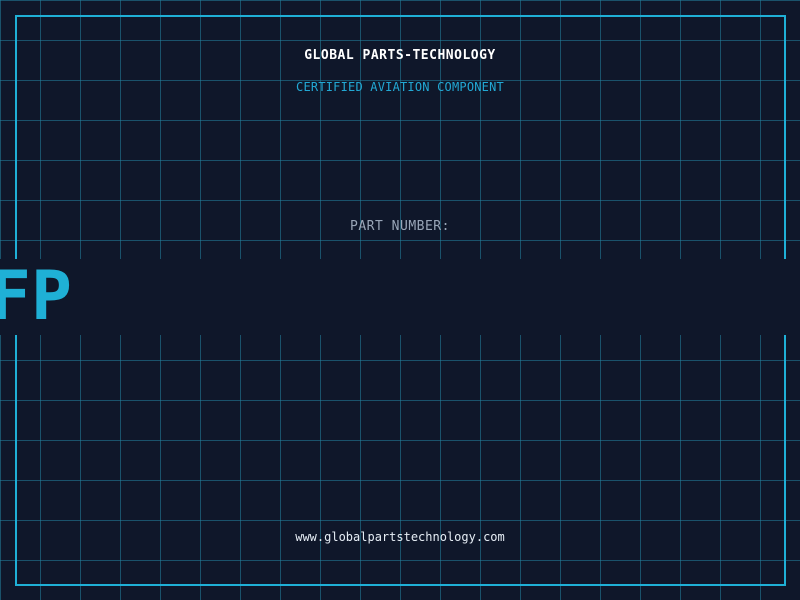 The image size is (800, 600). Describe the element at coordinates (400, 87) in the screenshot. I see `certification-tagline: CERTIFIED AVIATION COMPONENT` at that location.